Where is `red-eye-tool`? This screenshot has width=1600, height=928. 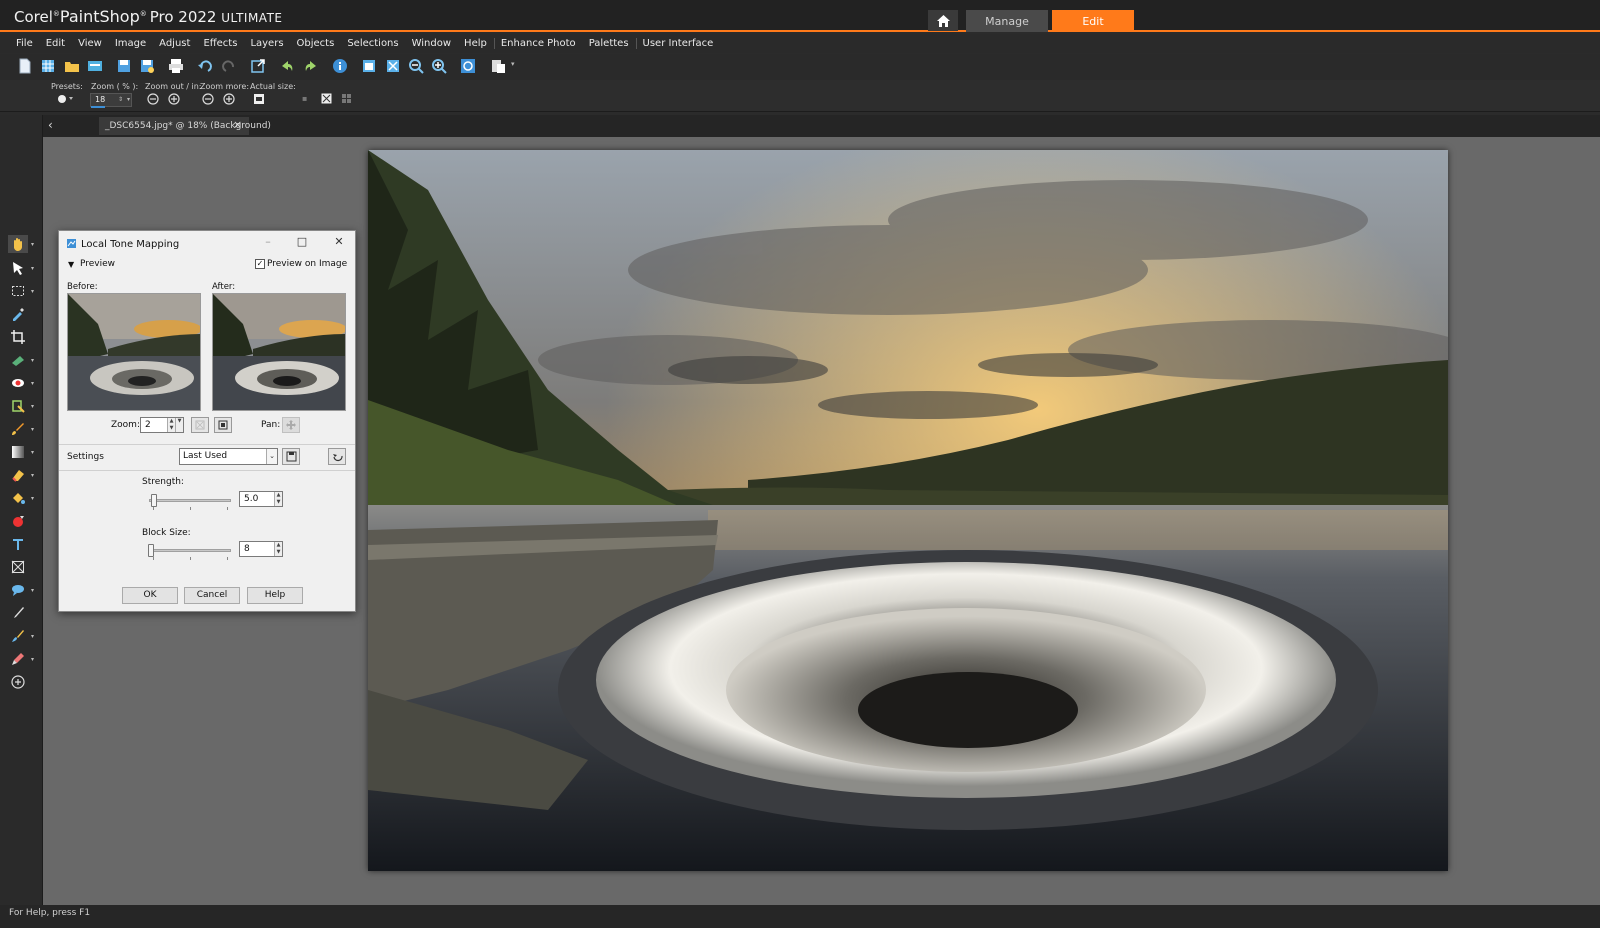
red-eye-tool is located at coordinates (18, 383).